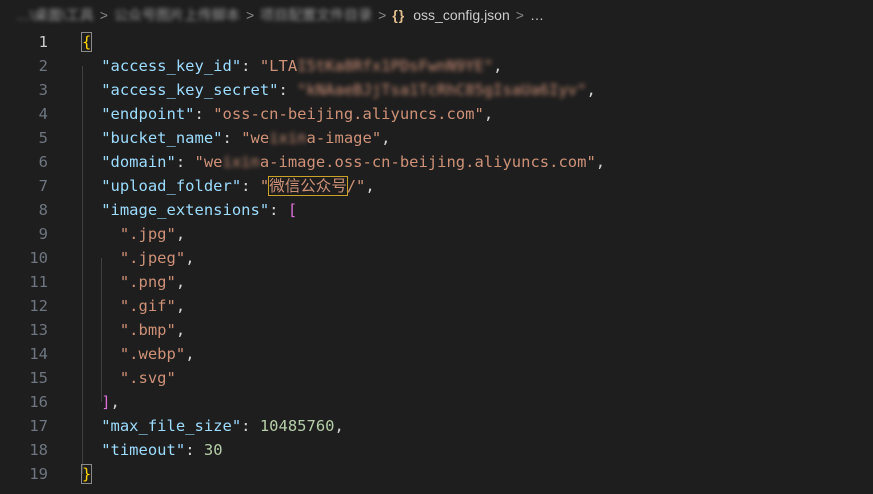 The width and height of the screenshot is (873, 494). Describe the element at coordinates (43, 234) in the screenshot. I see `line-number: 9` at that location.